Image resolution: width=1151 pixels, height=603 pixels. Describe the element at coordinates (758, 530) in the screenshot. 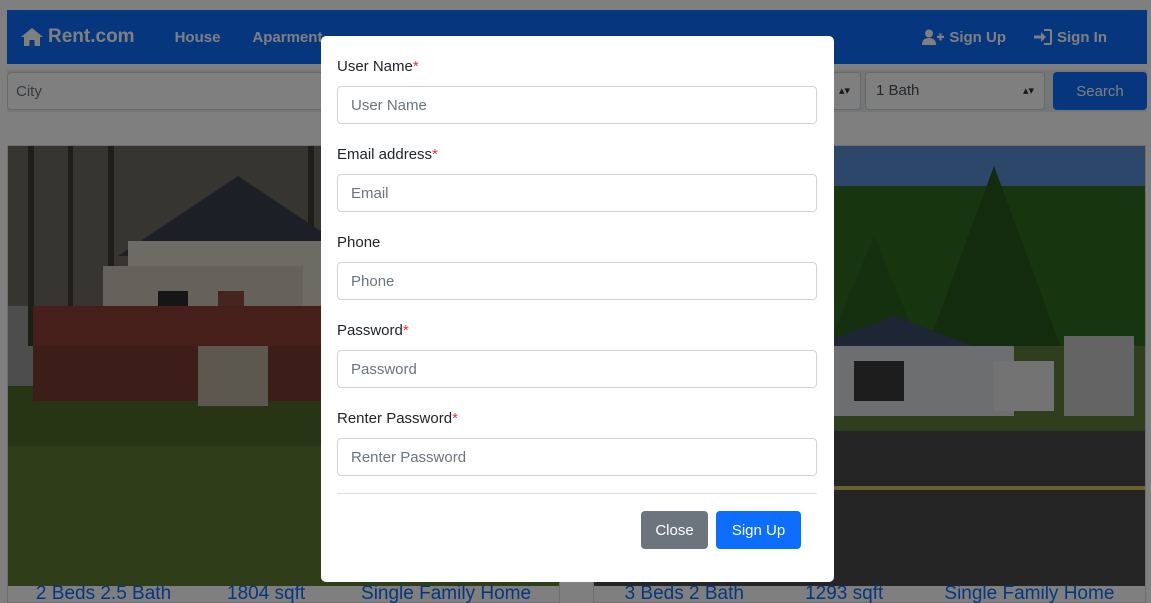

I see `signup-submit-button: Sign Up` at that location.